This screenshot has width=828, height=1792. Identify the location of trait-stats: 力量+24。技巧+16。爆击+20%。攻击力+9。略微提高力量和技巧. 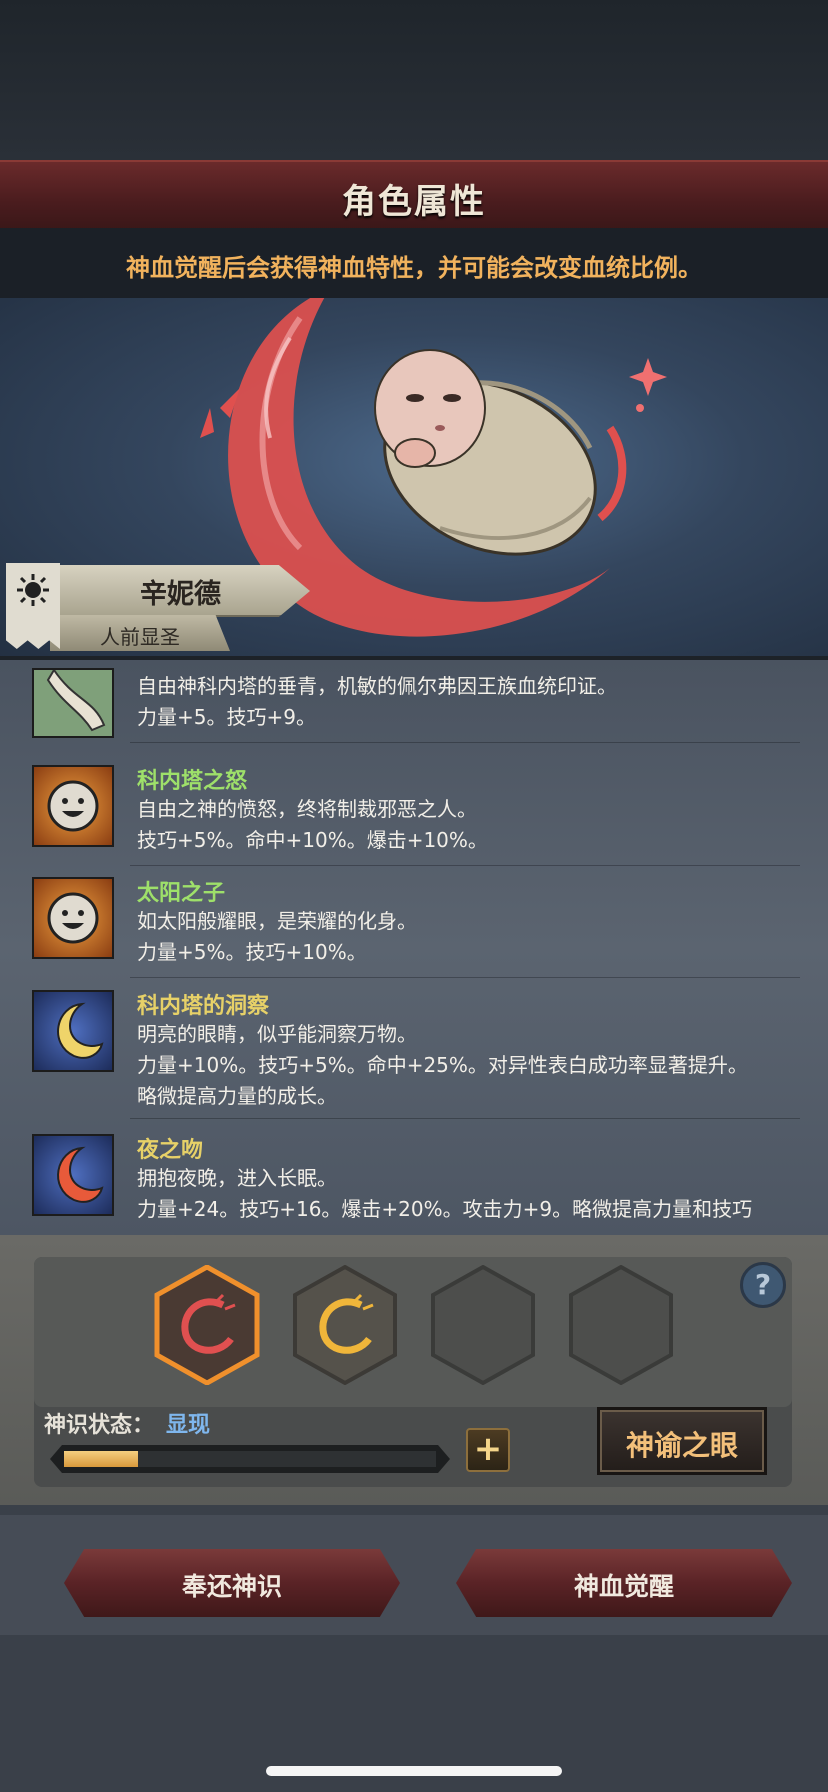
(445, 1209).